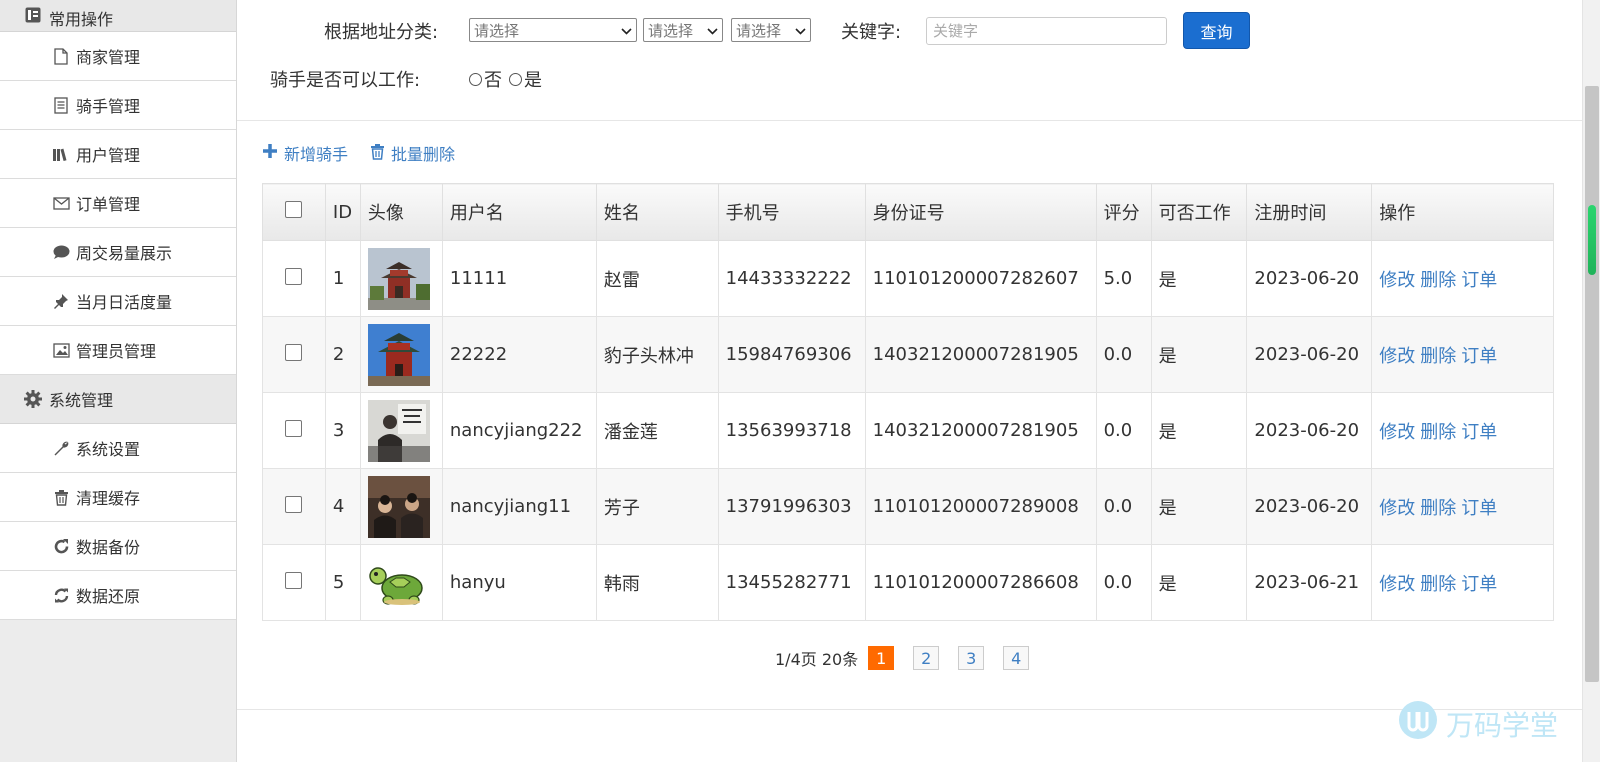  I want to click on province-select: 请选择, so click(553, 30).